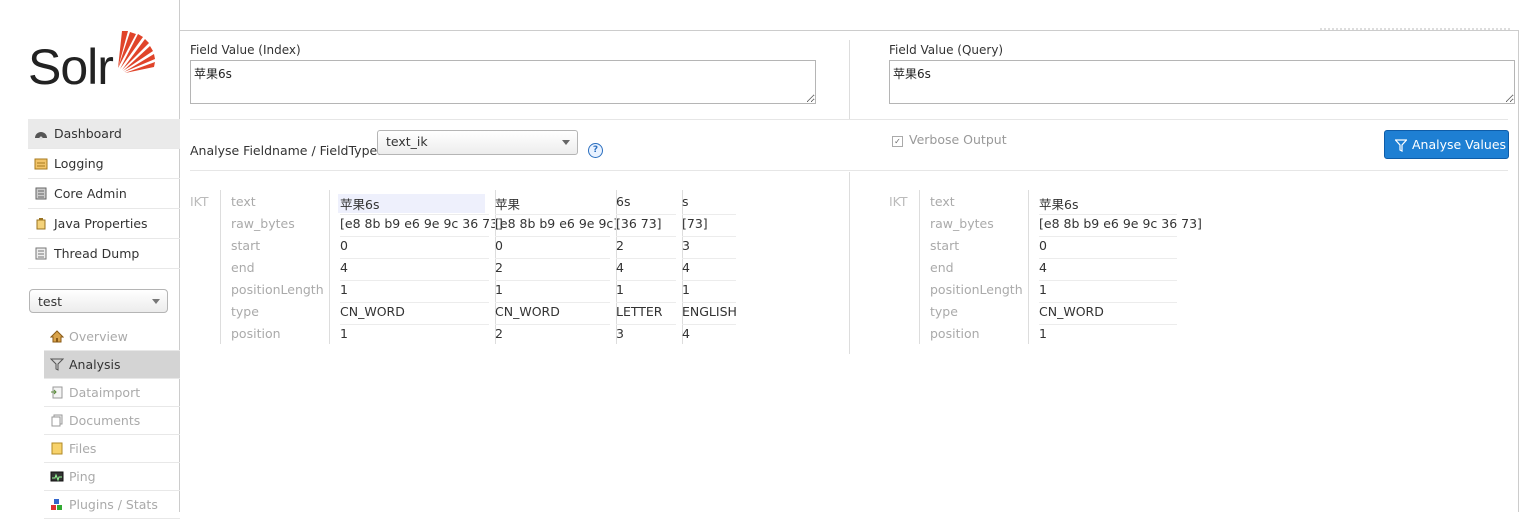  Describe the element at coordinates (57, 473) in the screenshot. I see `ping-icon` at that location.